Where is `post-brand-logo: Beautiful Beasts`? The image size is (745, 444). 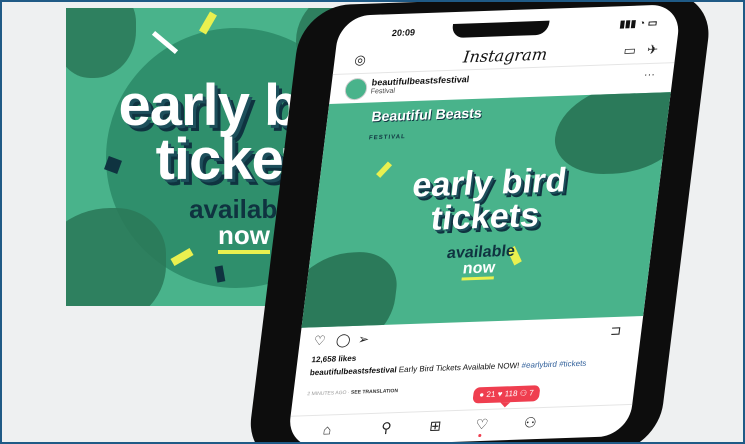
post-brand-logo: Beautiful Beasts is located at coordinates (426, 114).